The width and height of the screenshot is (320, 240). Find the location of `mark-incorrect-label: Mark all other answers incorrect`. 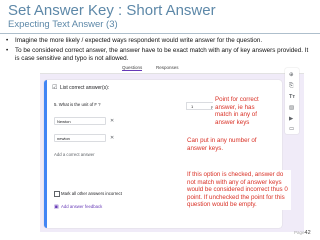

mark-incorrect-label: Mark all other answers incorrect is located at coordinates (91, 193).